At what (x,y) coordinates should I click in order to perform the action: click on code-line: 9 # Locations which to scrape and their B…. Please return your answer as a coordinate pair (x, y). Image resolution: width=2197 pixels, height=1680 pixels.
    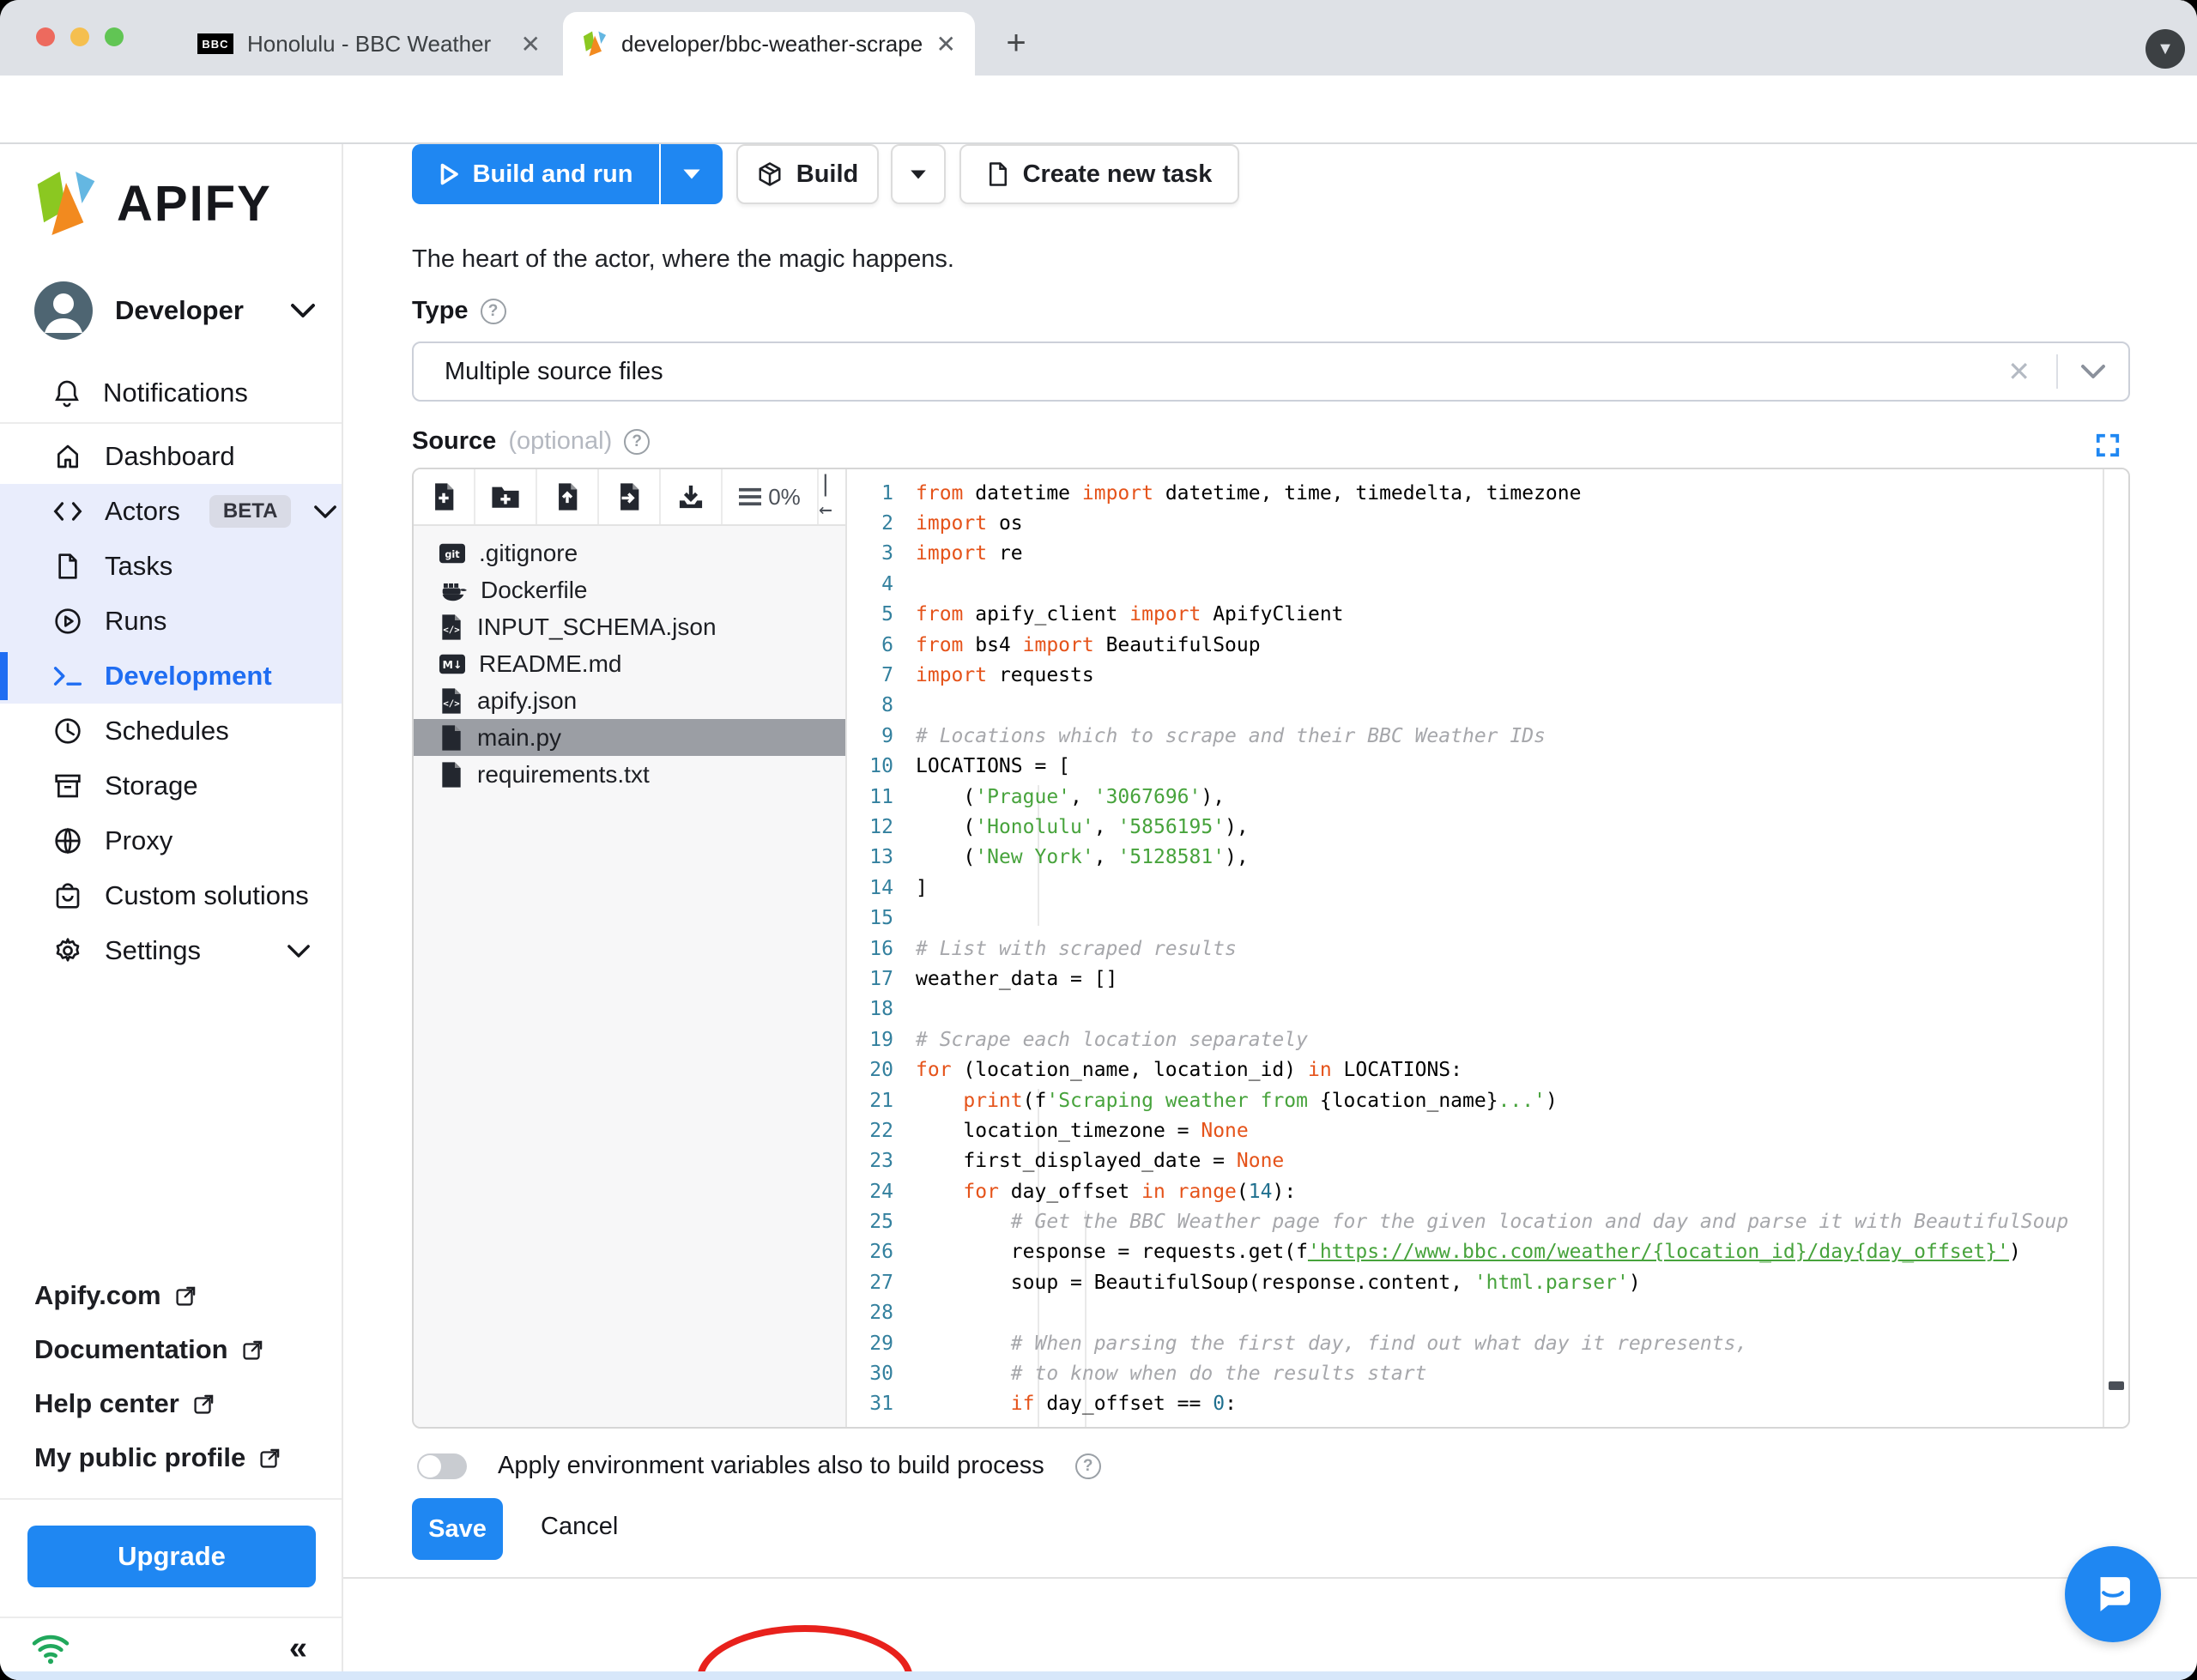
    Looking at the image, I should click on (1475, 736).